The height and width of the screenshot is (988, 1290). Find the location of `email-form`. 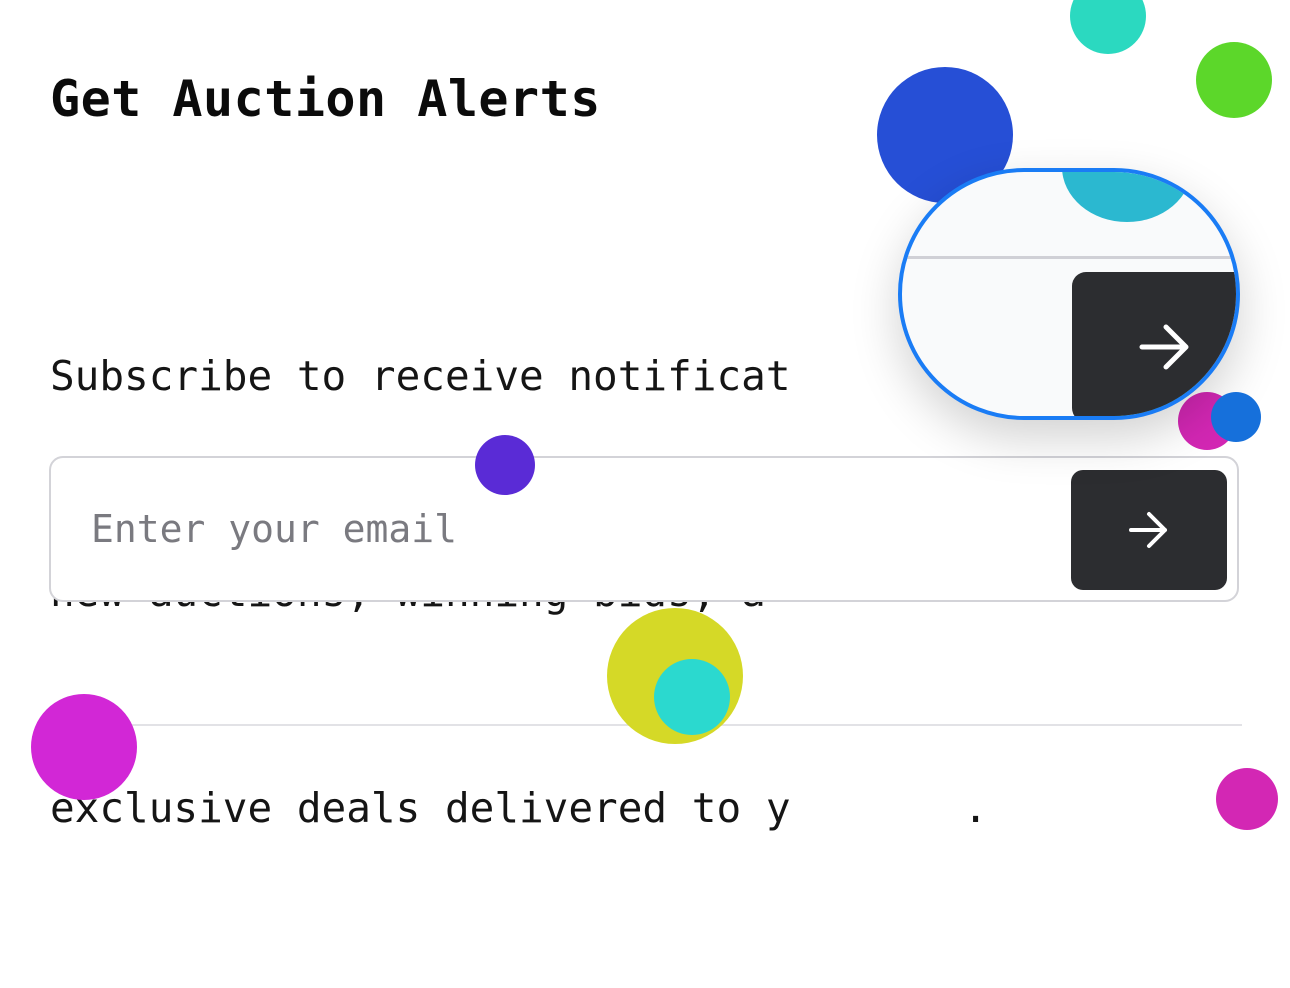

email-form is located at coordinates (644, 529).